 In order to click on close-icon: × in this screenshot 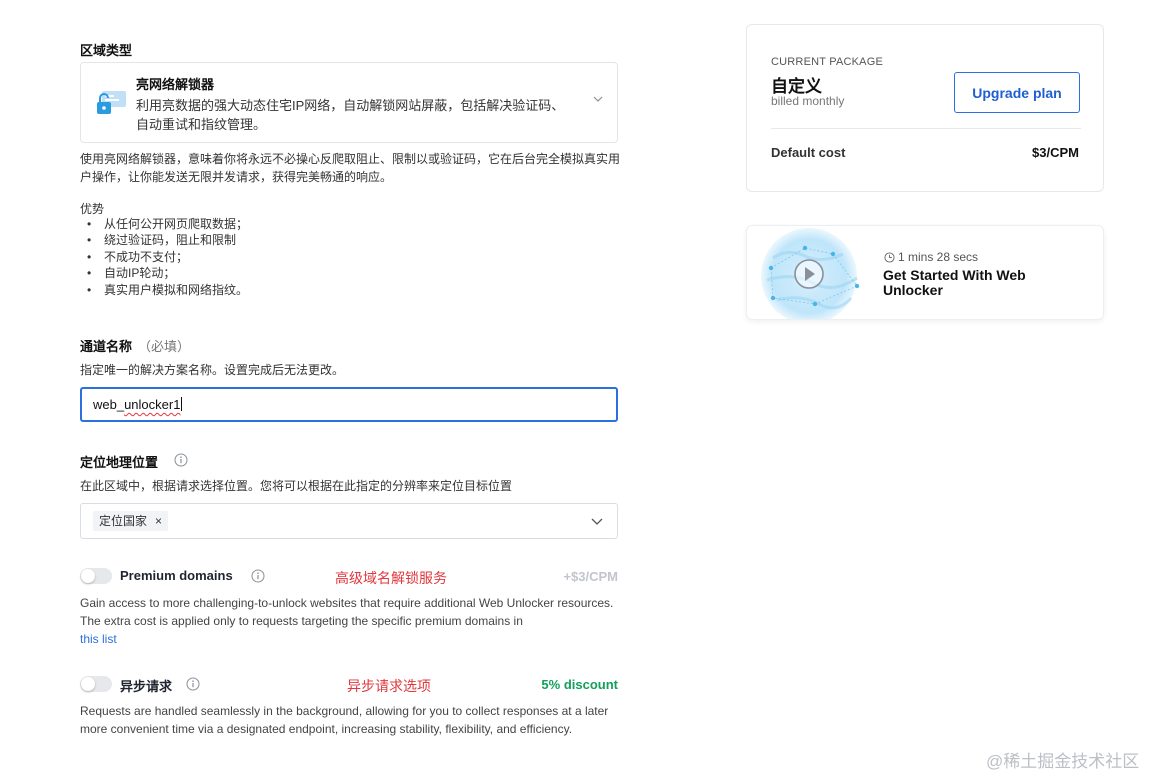, I will do `click(158, 521)`.